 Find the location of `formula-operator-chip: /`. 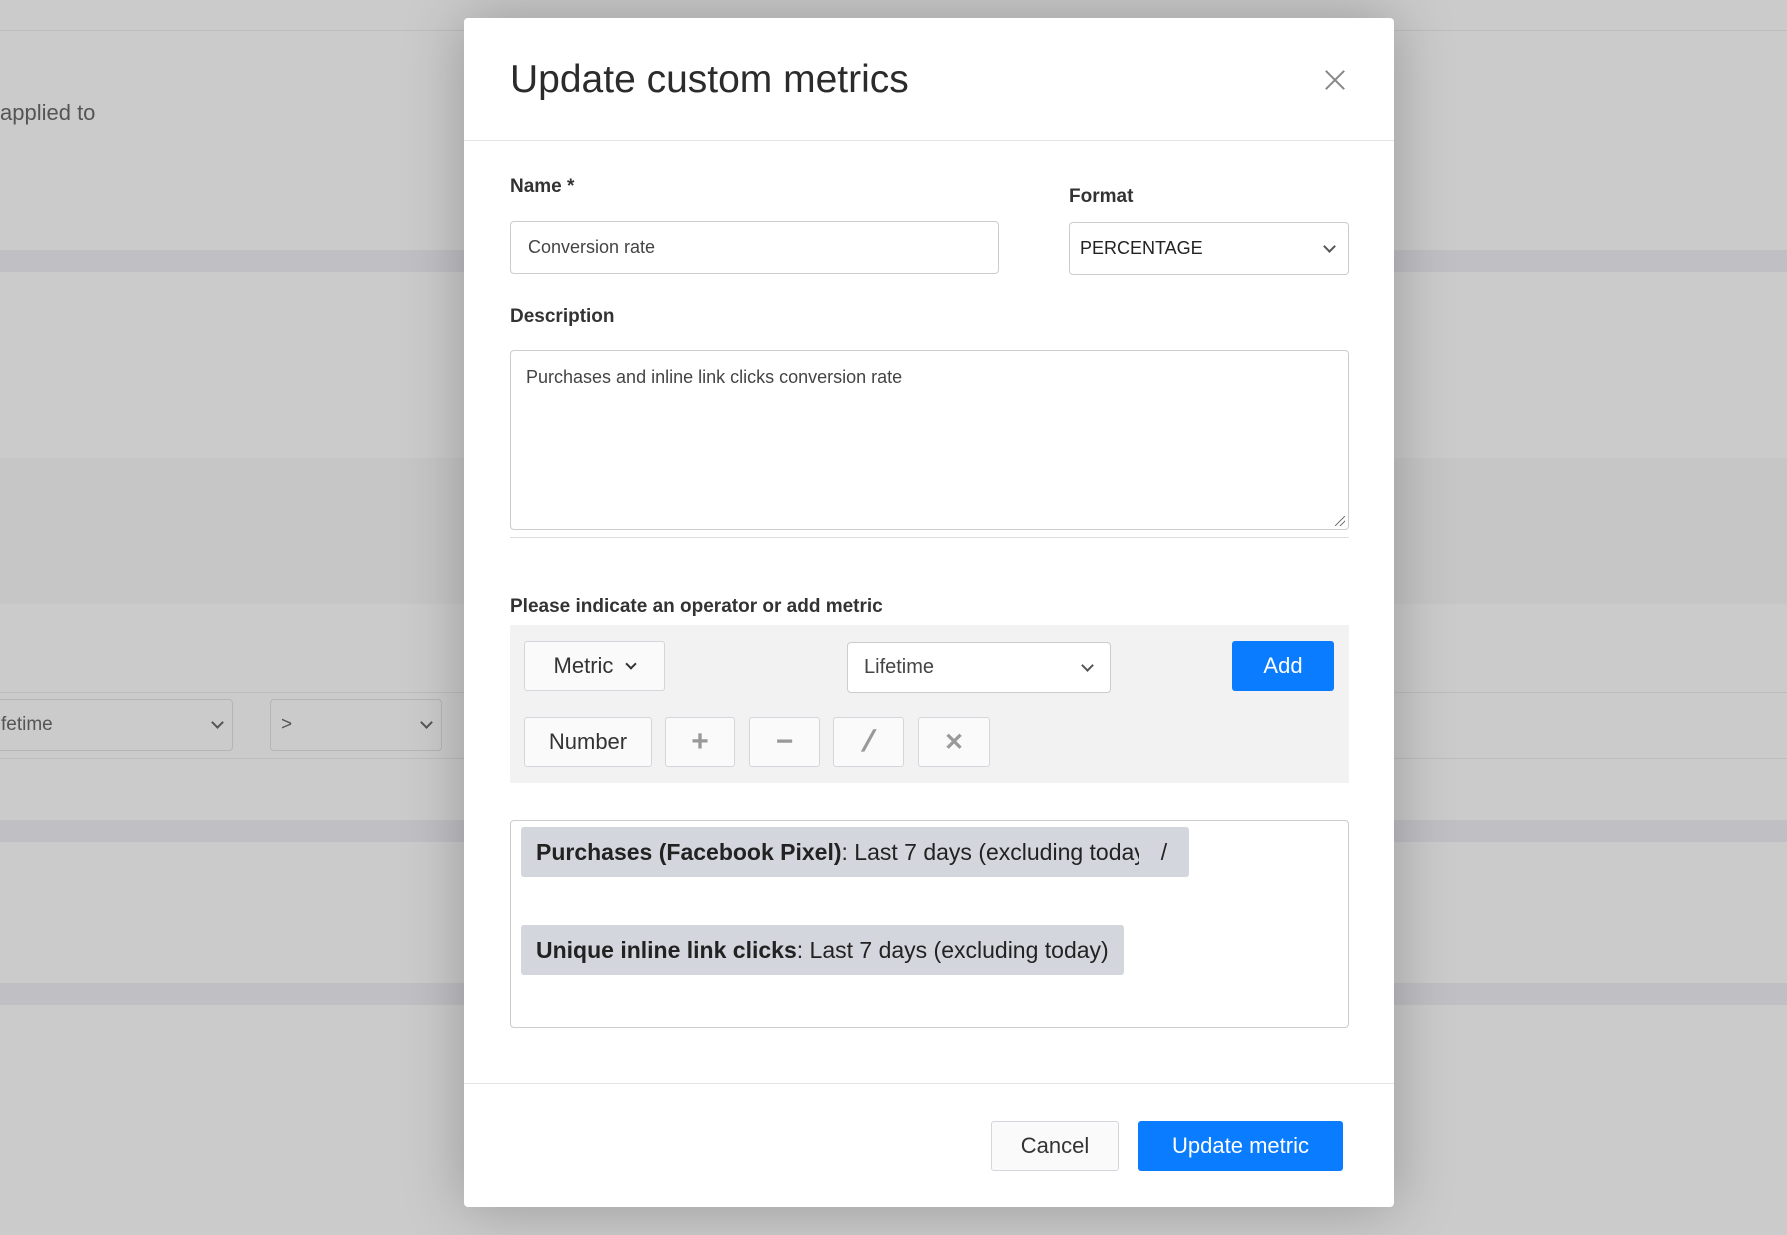

formula-operator-chip: / is located at coordinates (1164, 852).